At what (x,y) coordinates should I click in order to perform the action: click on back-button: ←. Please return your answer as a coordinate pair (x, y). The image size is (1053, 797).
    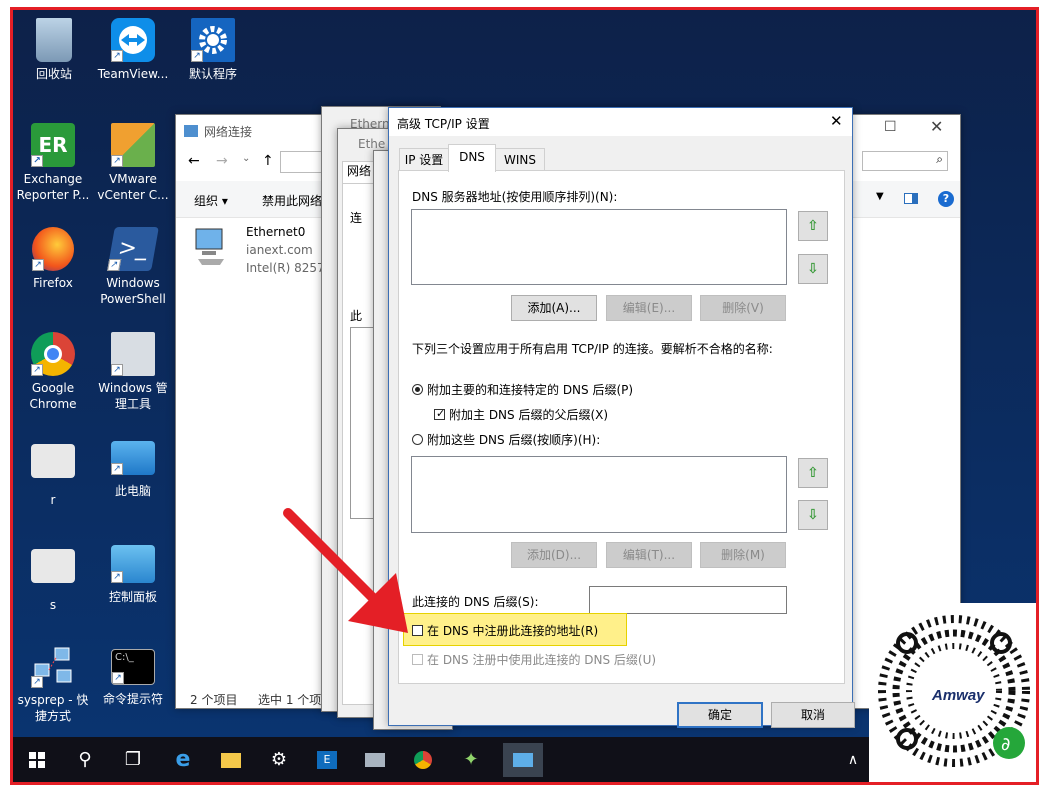
    Looking at the image, I should click on (194, 161).